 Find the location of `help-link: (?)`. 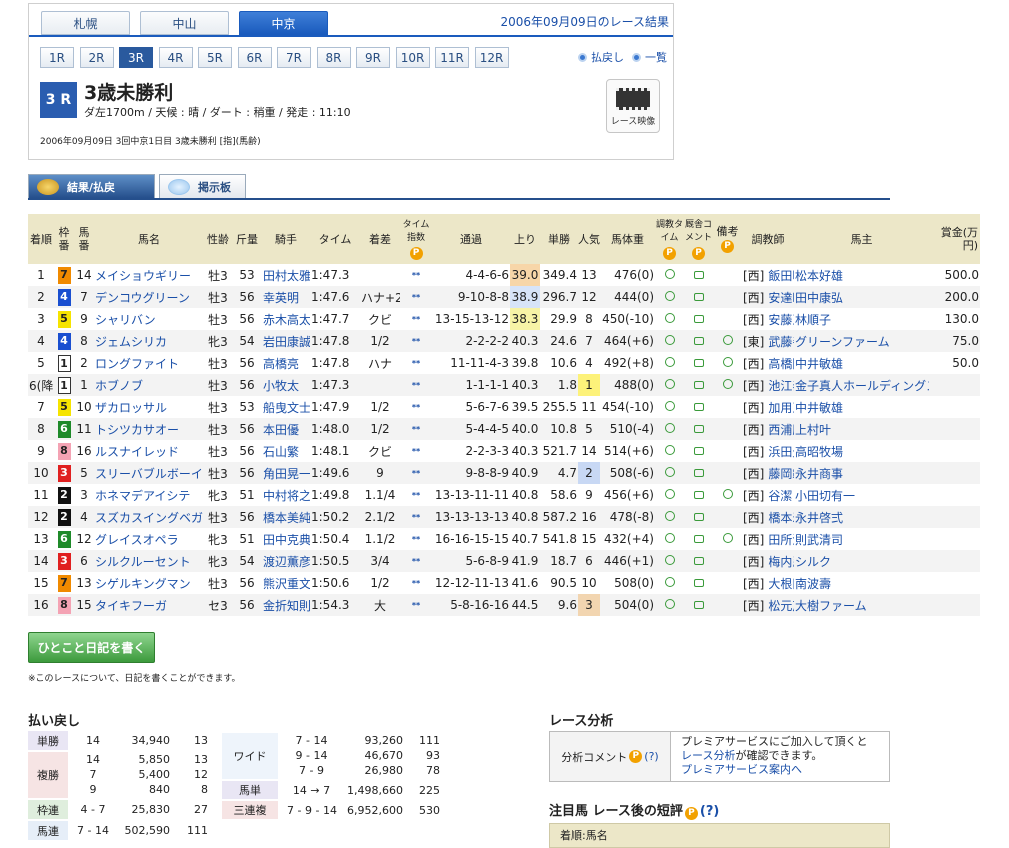

help-link: (?) is located at coordinates (709, 811).